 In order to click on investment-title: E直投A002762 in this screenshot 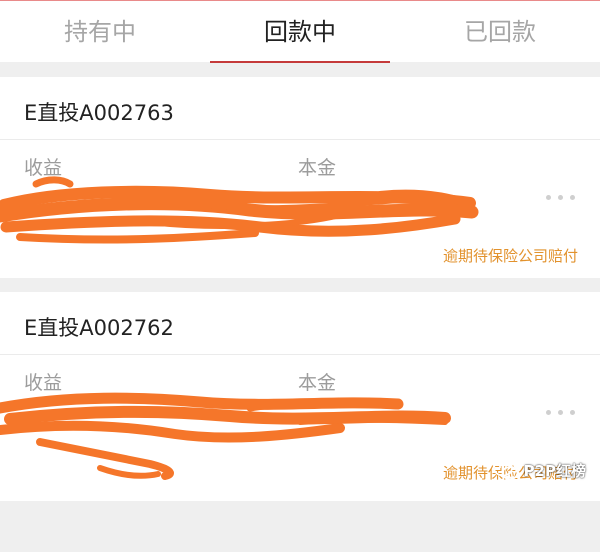, I will do `click(99, 328)`.